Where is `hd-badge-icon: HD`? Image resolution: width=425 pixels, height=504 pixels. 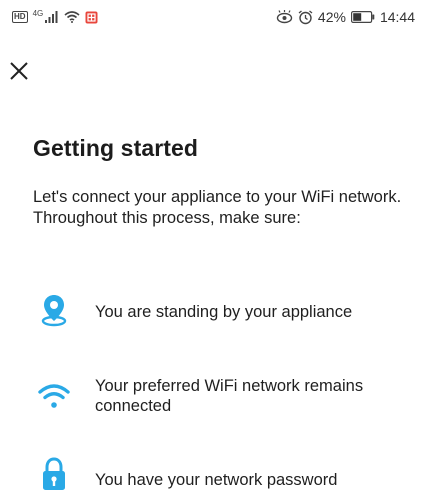
hd-badge-icon: HD is located at coordinates (20, 17).